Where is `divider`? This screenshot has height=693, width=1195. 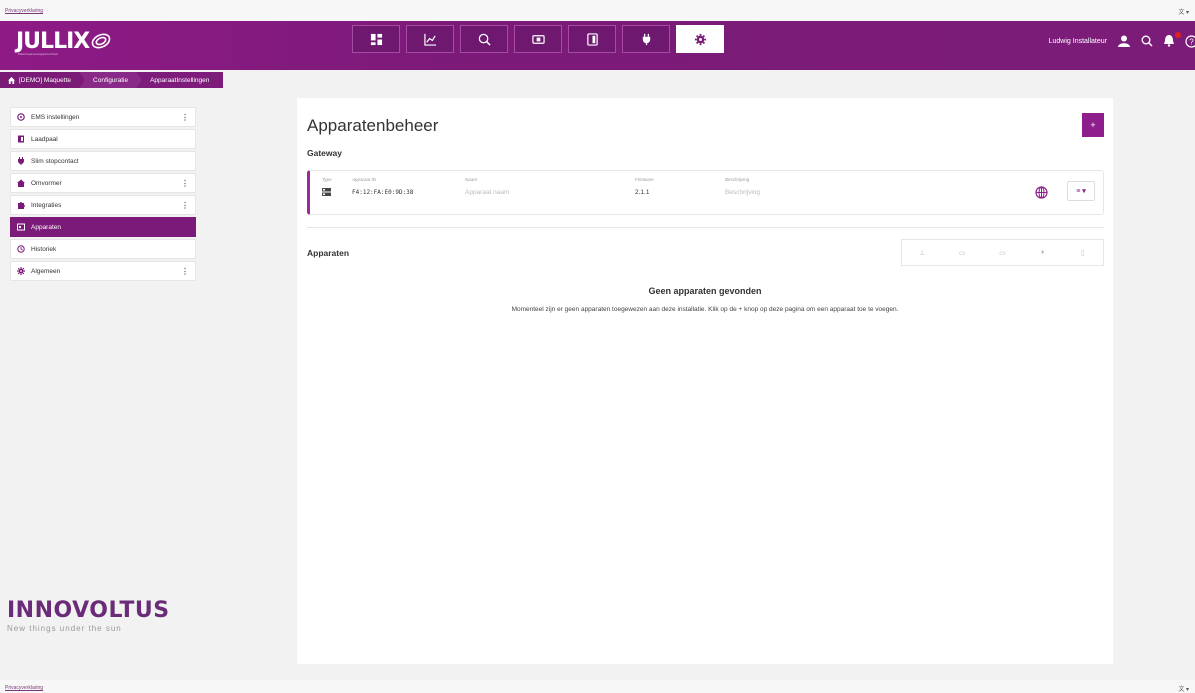 divider is located at coordinates (705, 227).